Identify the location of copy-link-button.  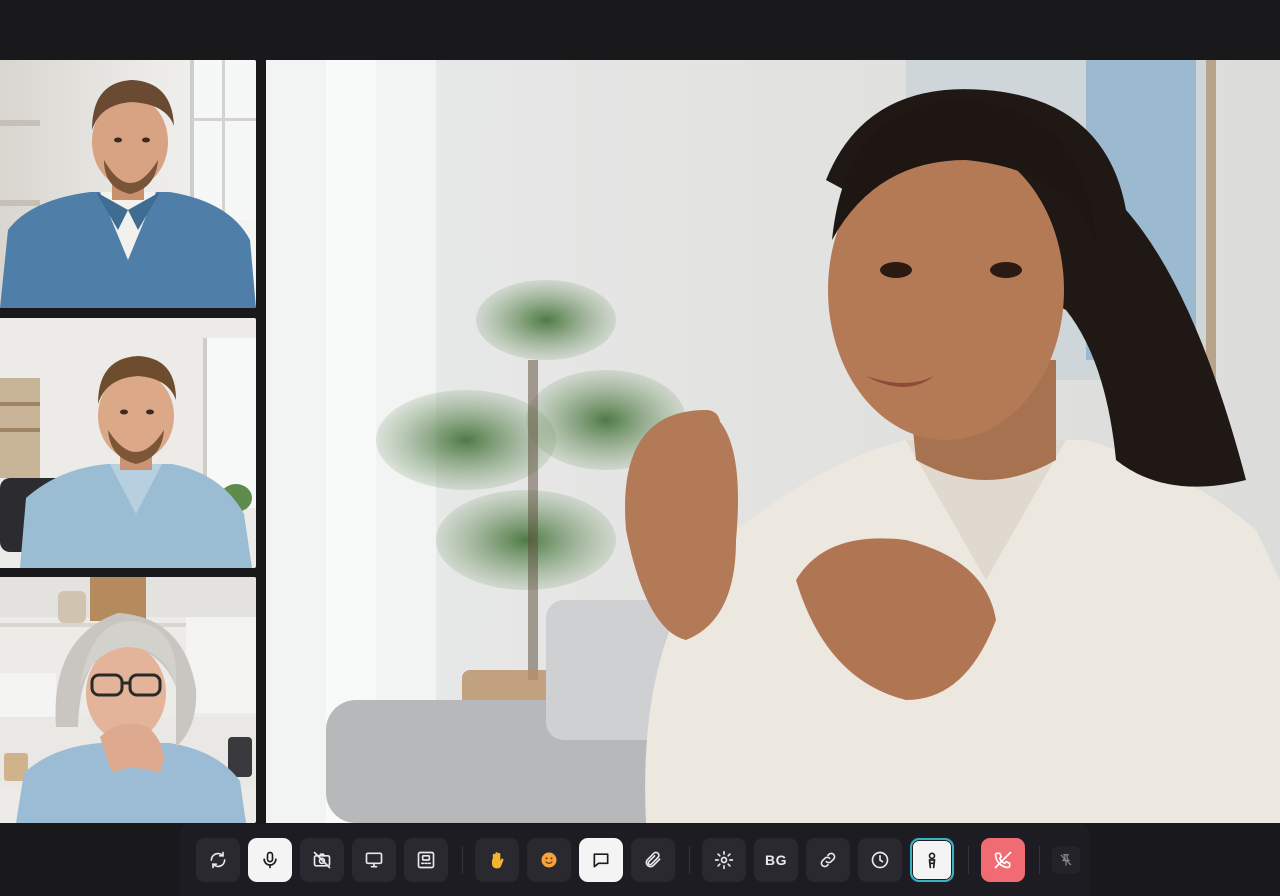
(828, 860).